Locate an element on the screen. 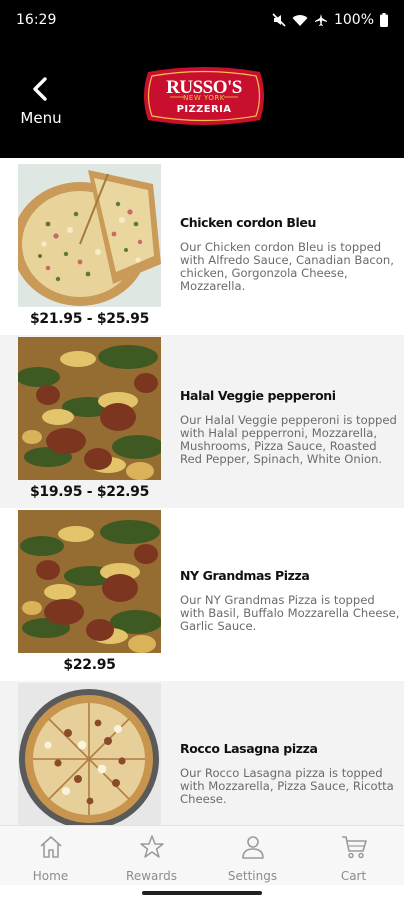 The height and width of the screenshot is (900, 404). item-price: $21.95 - $25.95 is located at coordinates (89, 319).